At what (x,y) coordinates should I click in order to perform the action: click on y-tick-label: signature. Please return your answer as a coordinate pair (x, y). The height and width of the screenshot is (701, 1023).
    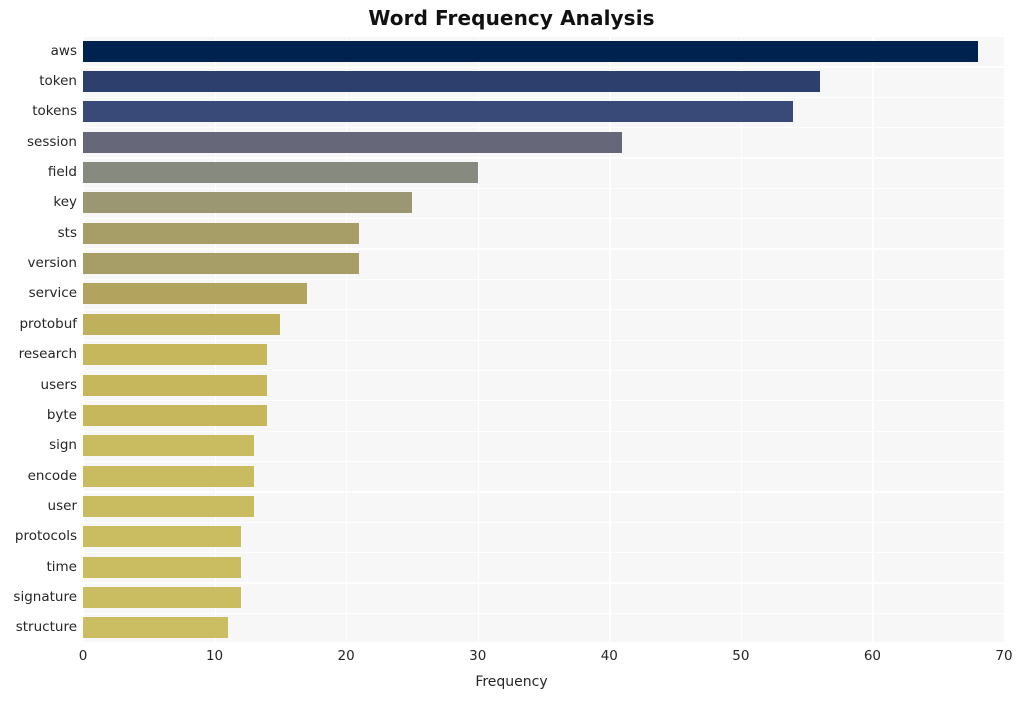
    Looking at the image, I should click on (45, 596).